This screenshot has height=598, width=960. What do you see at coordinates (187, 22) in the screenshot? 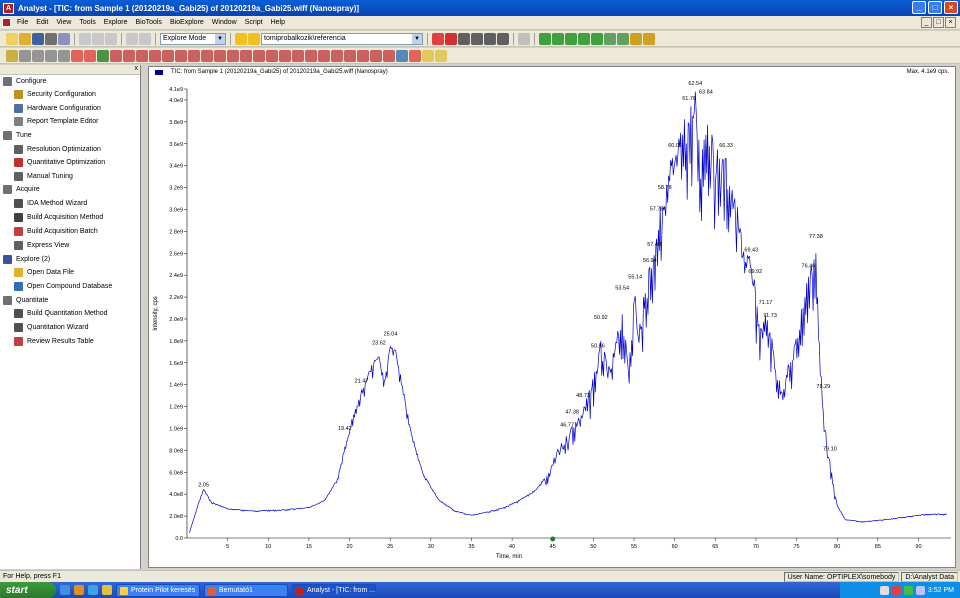
I see `menu-bioexplore: BioExplore` at bounding box center [187, 22].